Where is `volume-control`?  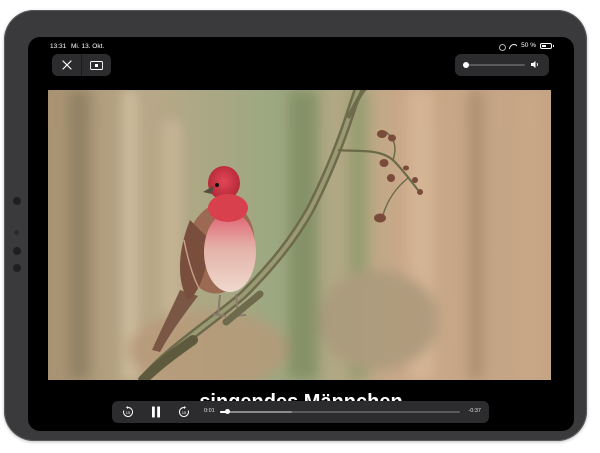
volume-control is located at coordinates (502, 65).